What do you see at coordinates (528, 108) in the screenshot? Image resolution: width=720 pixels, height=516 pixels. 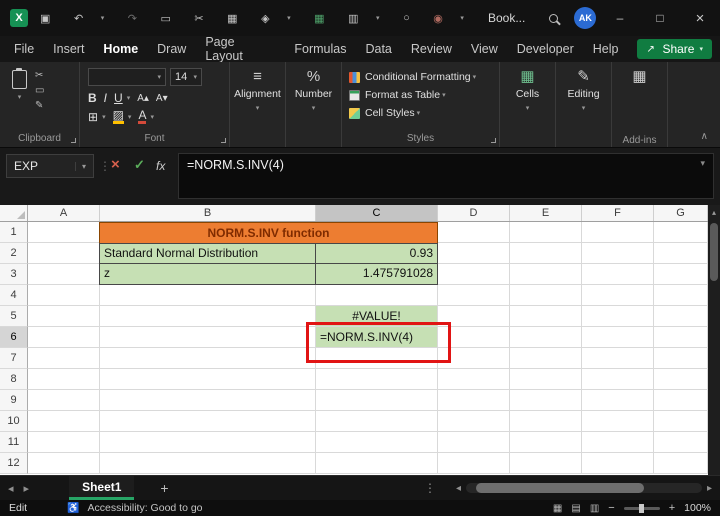 I see `cells-dropdown-icon: ▾` at bounding box center [528, 108].